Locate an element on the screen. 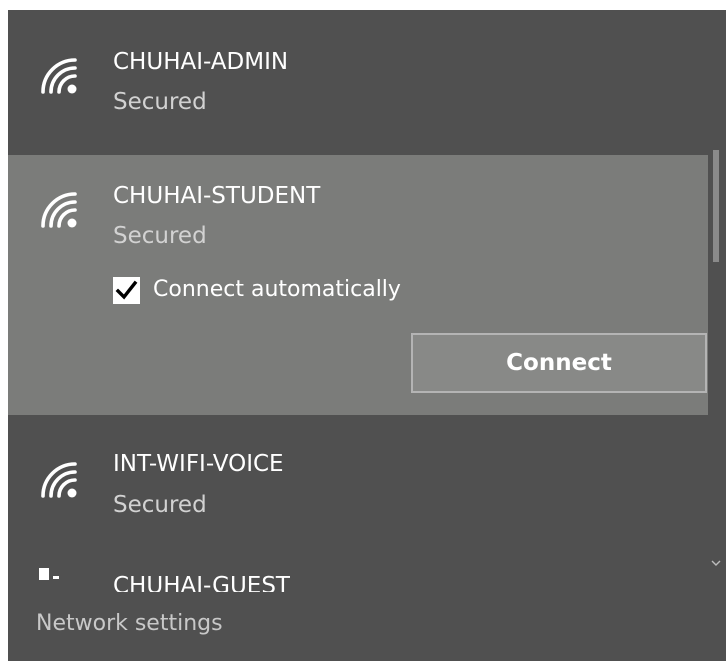 This screenshot has width=726, height=661. network-list-scrollbar is located at coordinates (717, 301).